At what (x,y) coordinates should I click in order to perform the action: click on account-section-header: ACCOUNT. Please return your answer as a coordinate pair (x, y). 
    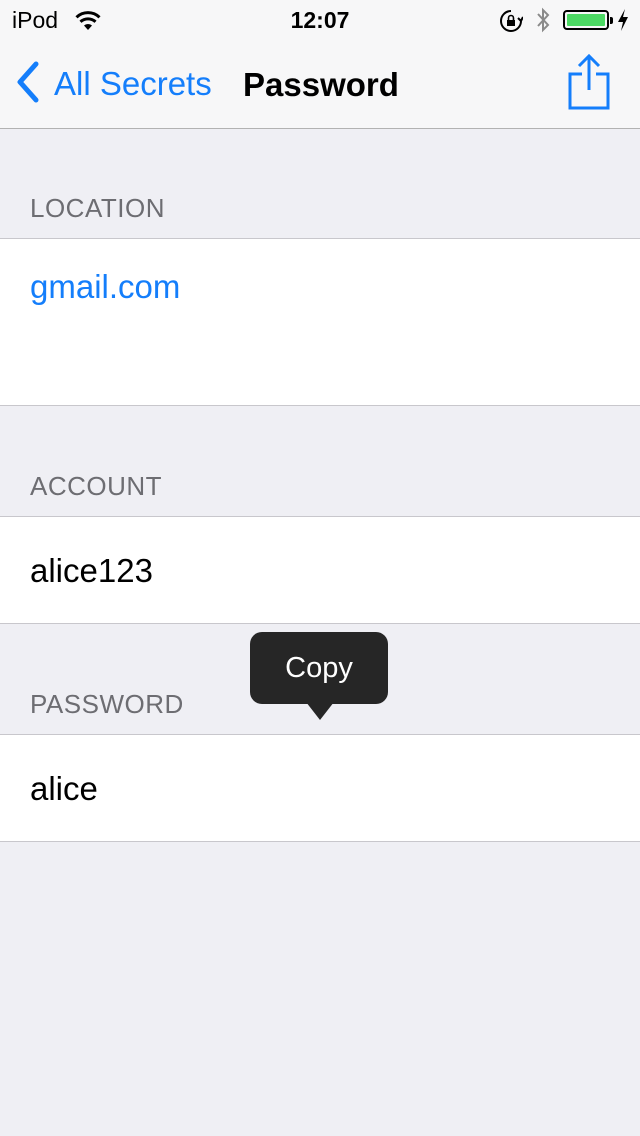
    Looking at the image, I should click on (96, 486).